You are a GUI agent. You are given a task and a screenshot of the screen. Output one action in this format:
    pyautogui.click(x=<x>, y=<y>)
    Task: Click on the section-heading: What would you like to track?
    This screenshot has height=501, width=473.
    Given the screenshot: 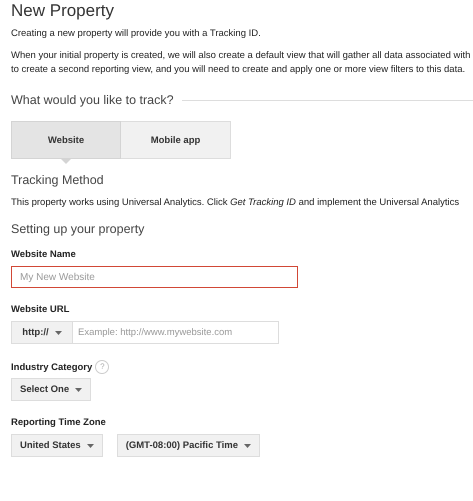 What is the action you would take?
    pyautogui.click(x=92, y=100)
    